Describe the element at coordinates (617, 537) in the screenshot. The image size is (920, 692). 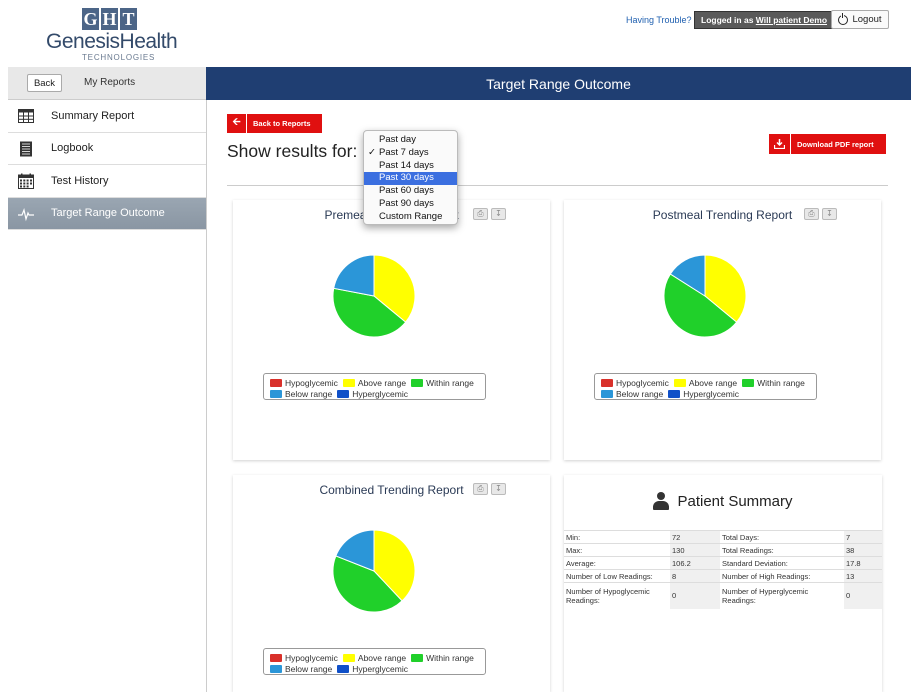
I see `stat-label: Min:` at that location.